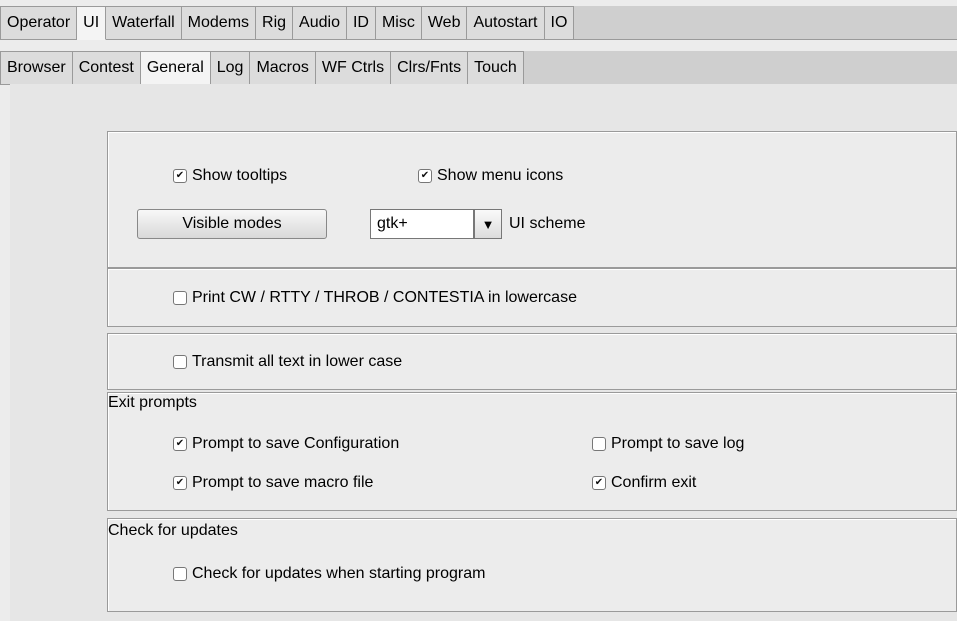  Describe the element at coordinates (144, 22) in the screenshot. I see `tab-waterfall: Waterfall` at that location.